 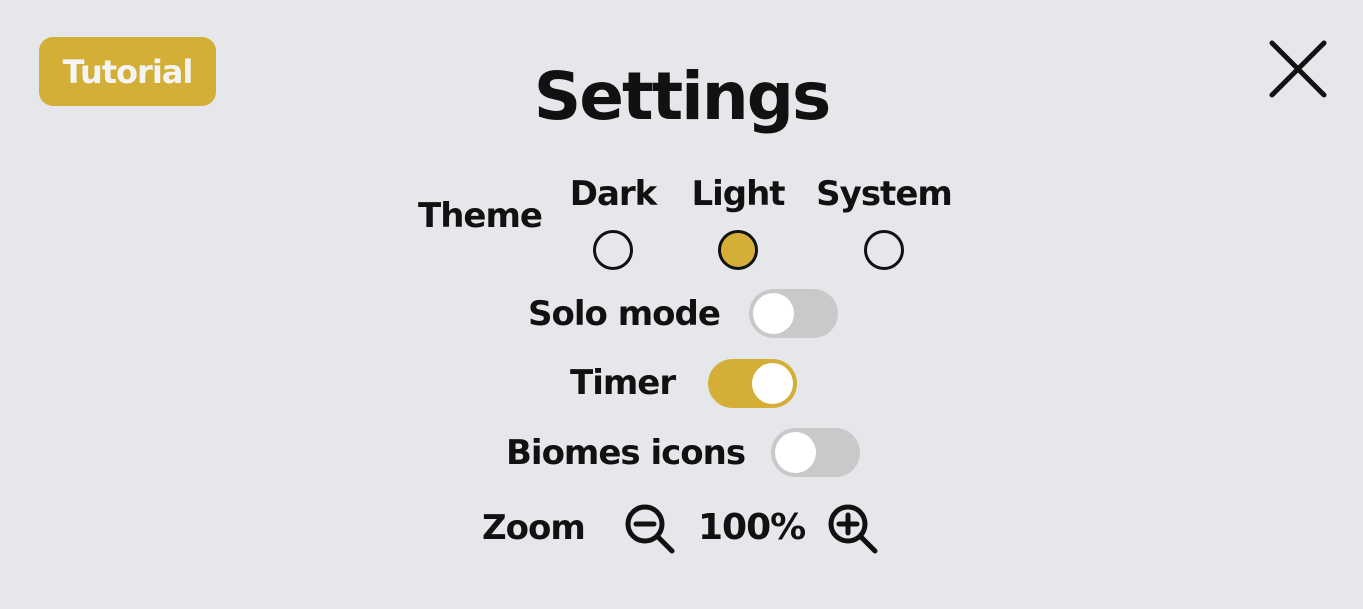 I want to click on theme-radio-dark, so click(x=613, y=250).